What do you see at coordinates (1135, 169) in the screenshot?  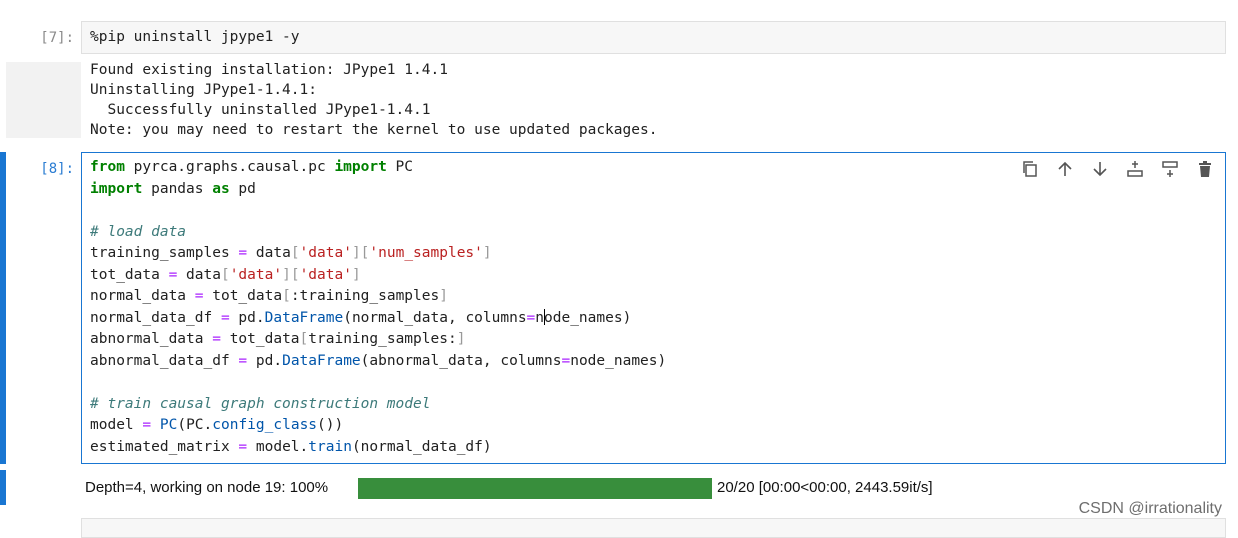 I see `insert-above-icon` at bounding box center [1135, 169].